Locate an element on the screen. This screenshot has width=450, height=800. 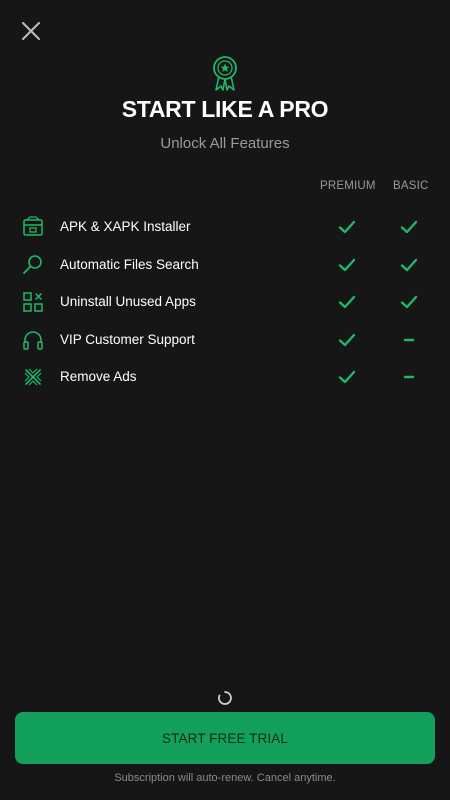
feature-label: Remove Ads is located at coordinates (98, 376).